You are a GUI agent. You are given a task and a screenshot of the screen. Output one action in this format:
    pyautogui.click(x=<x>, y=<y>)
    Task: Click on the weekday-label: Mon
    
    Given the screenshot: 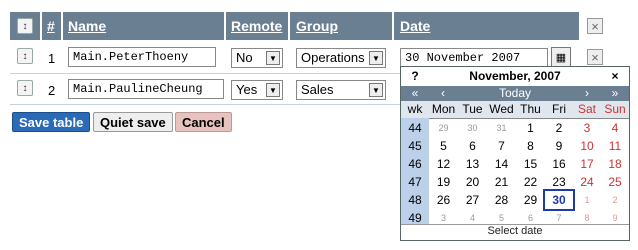 What is the action you would take?
    pyautogui.click(x=443, y=109)
    